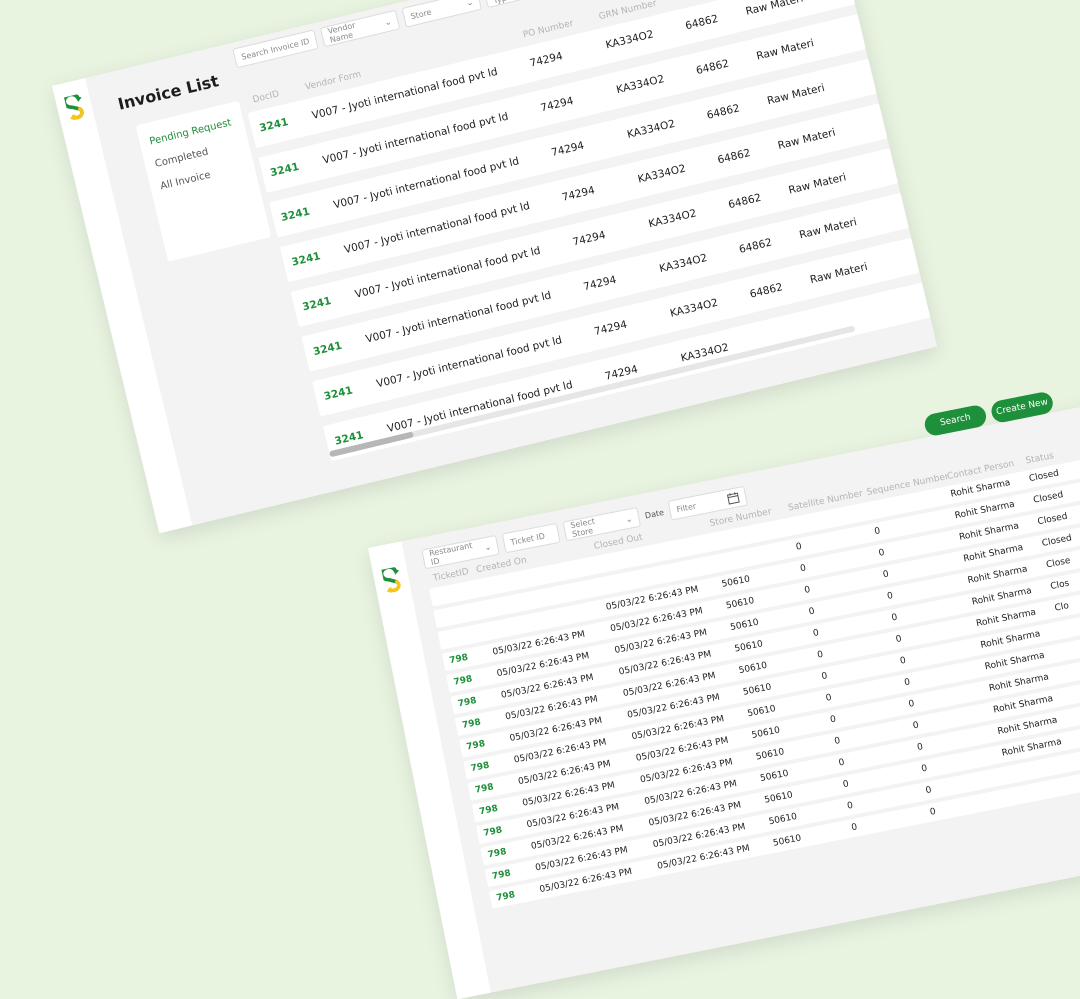  I want to click on status-cell: Clos, so click(1065, 581).